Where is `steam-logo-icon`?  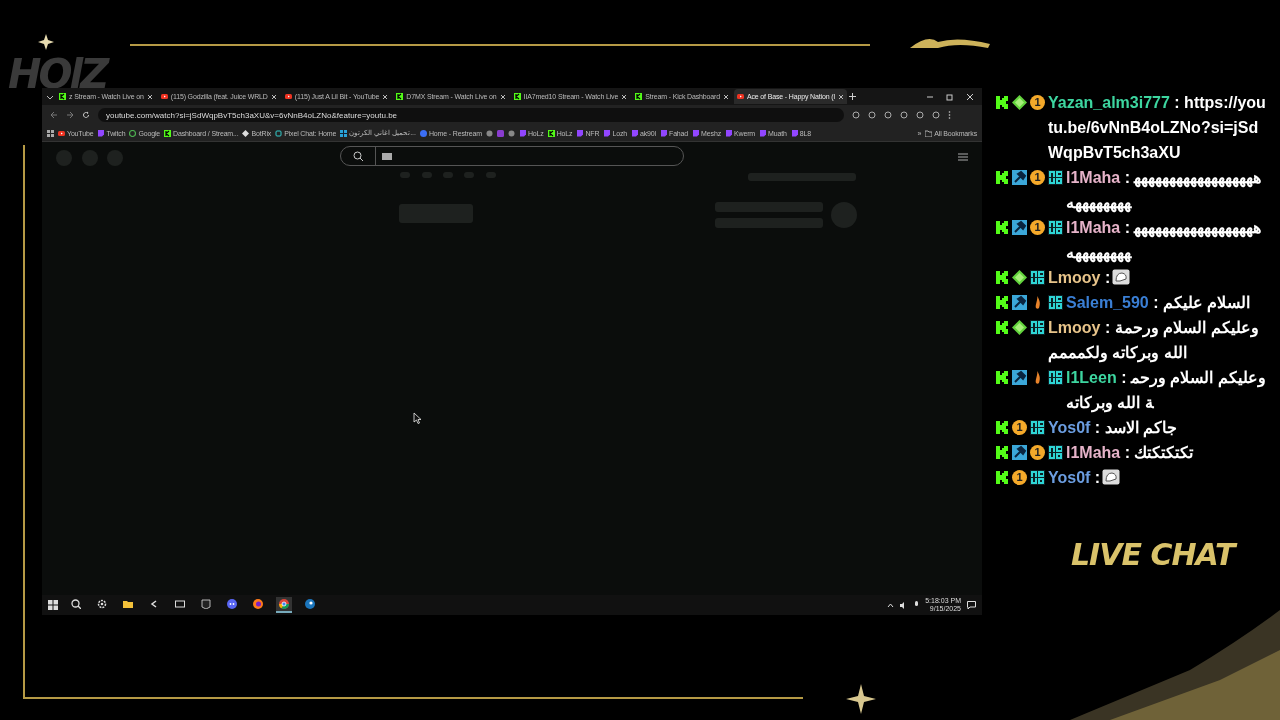 steam-logo-icon is located at coordinates (310, 604).